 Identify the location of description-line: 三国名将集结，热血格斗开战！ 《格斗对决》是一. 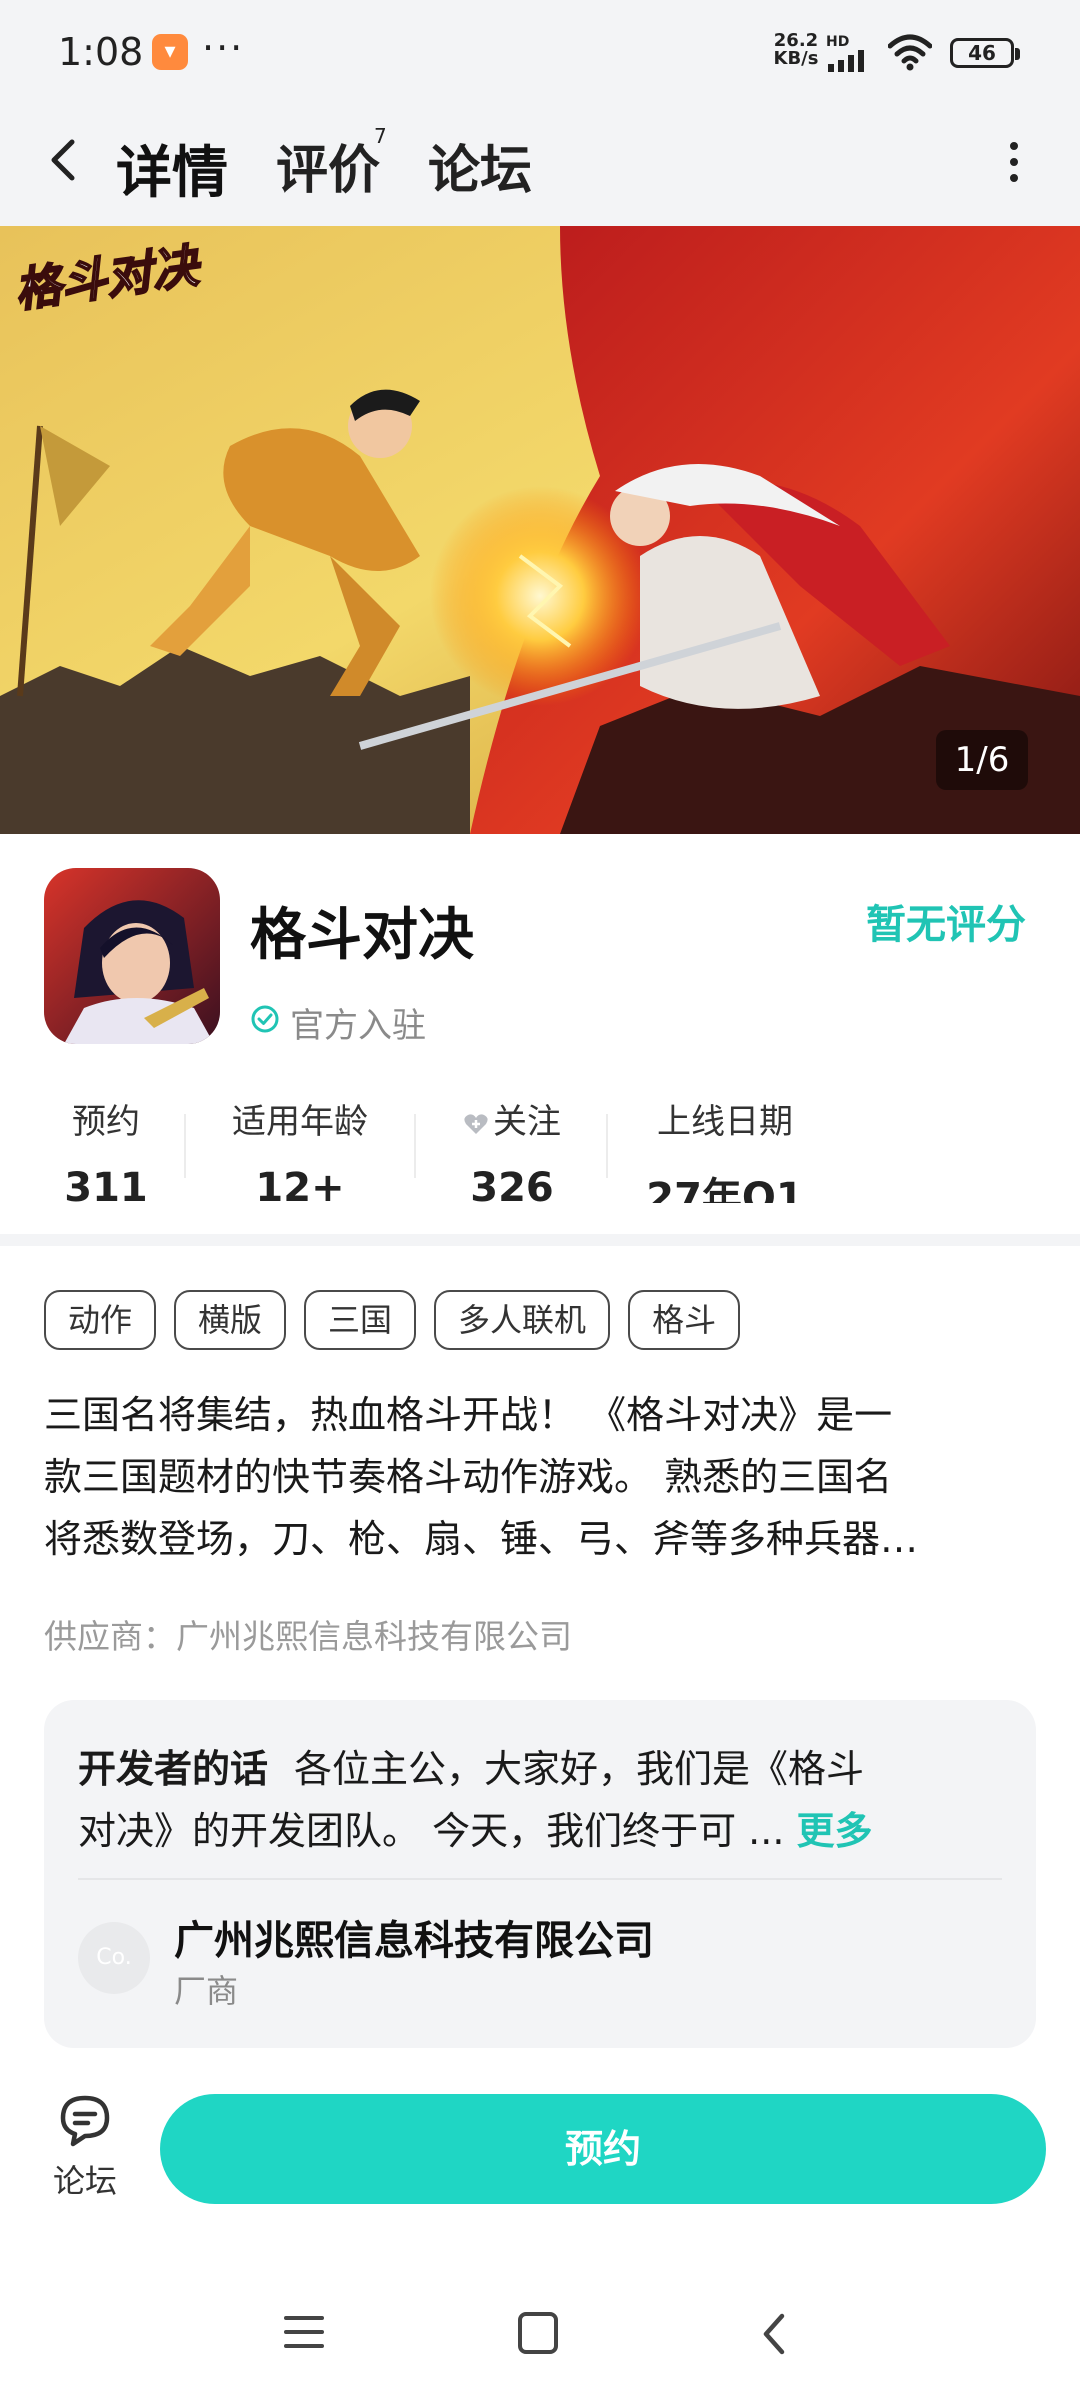
(468, 1415).